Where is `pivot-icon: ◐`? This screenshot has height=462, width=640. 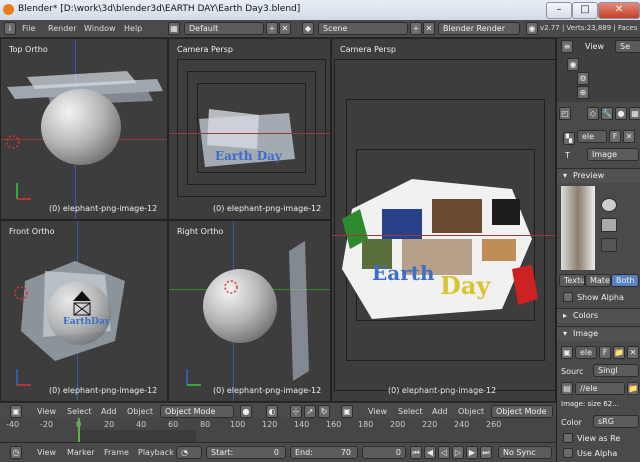 pivot-icon: ◐ is located at coordinates (272, 411).